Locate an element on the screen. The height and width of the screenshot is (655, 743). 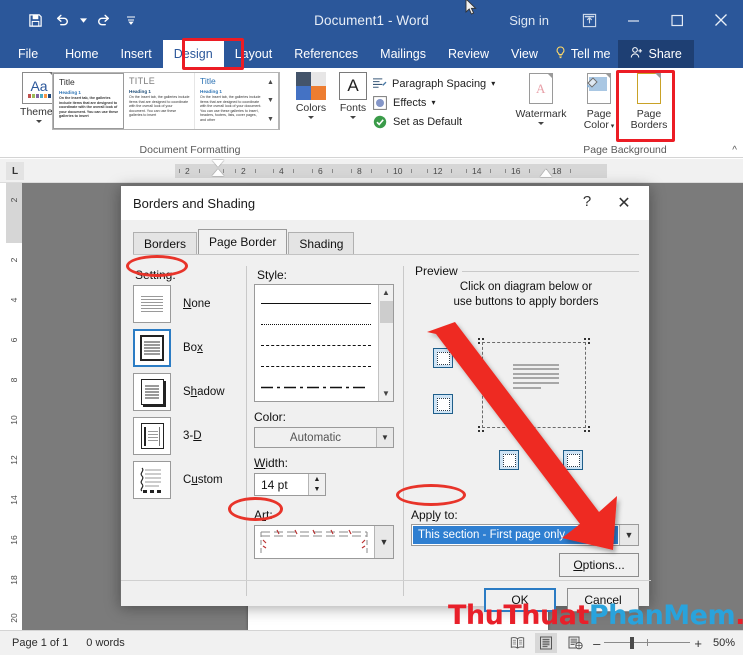
chevron-down-icon: ▼ is located at coordinates (384, 437).